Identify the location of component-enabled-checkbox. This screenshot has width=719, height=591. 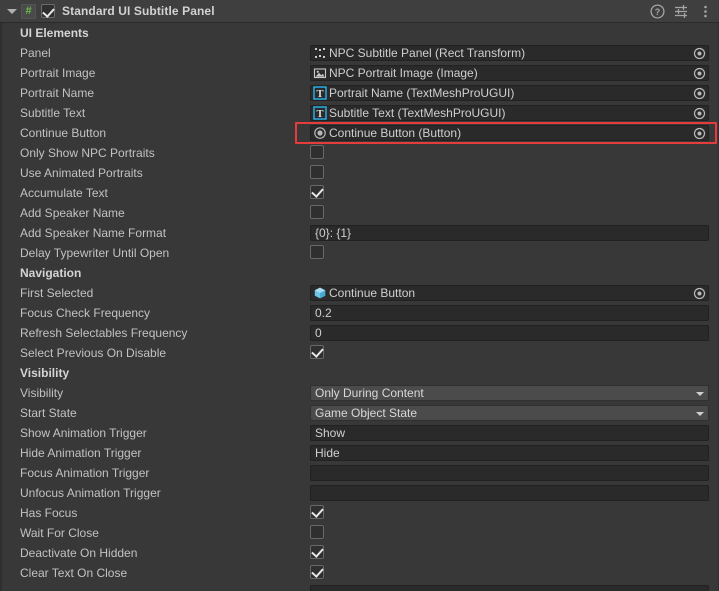
(48, 11).